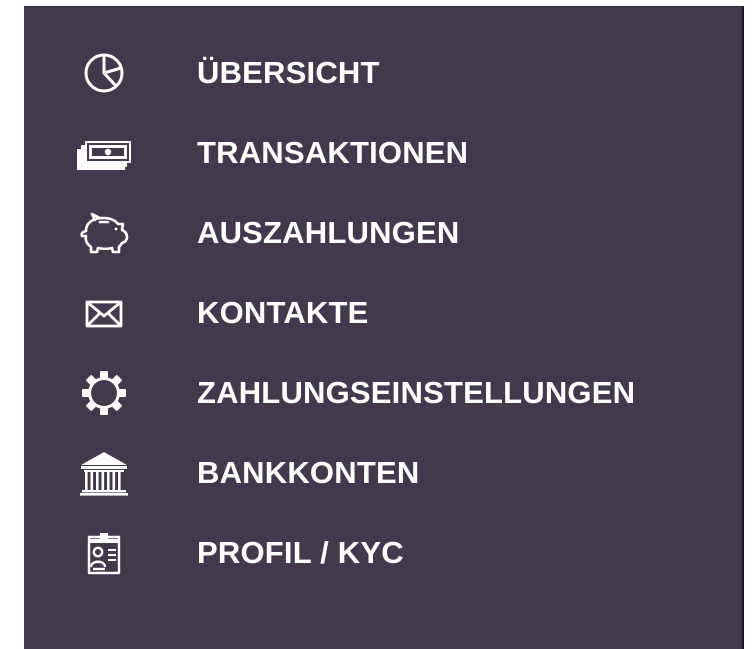  Describe the element at coordinates (283, 312) in the screenshot. I see `sidebar-item-label: KONTAKTE` at that location.